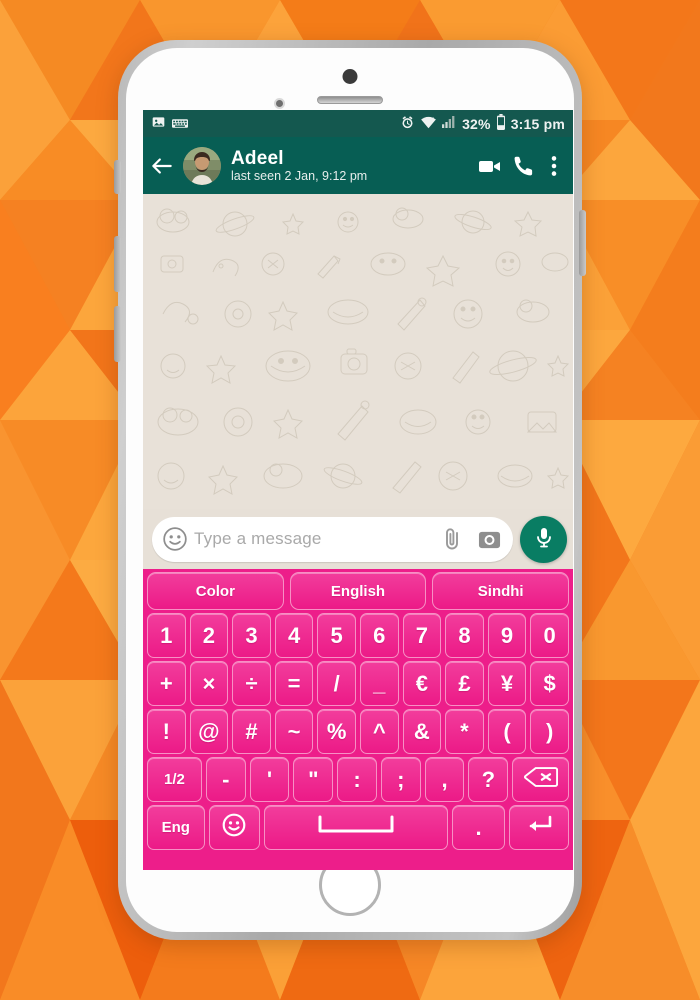  I want to click on key-colon-label: :, so click(357, 779).